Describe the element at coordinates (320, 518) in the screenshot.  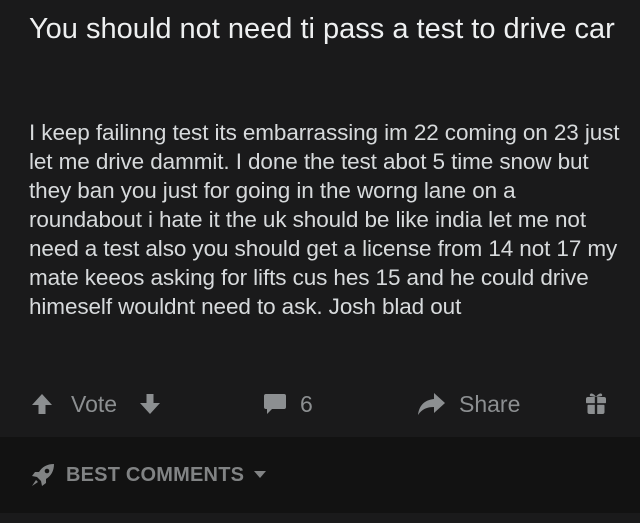
I see `bottom-divider` at that location.